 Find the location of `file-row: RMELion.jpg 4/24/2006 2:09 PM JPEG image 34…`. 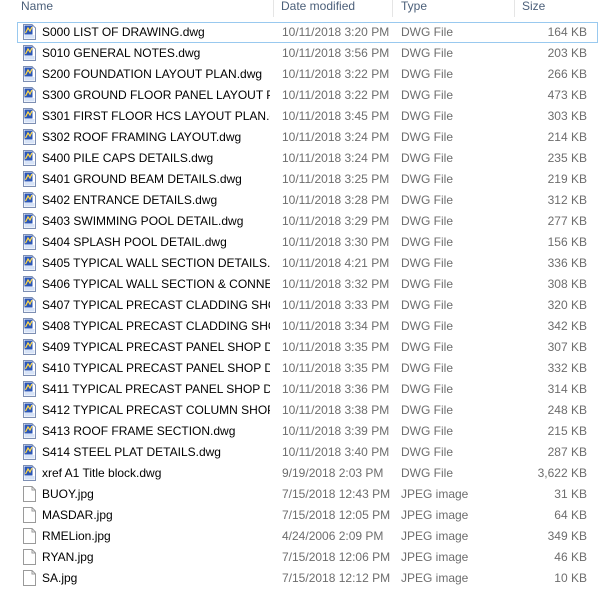

file-row: RMELion.jpg 4/24/2006 2:09 PM JPEG image 34… is located at coordinates (307, 536).